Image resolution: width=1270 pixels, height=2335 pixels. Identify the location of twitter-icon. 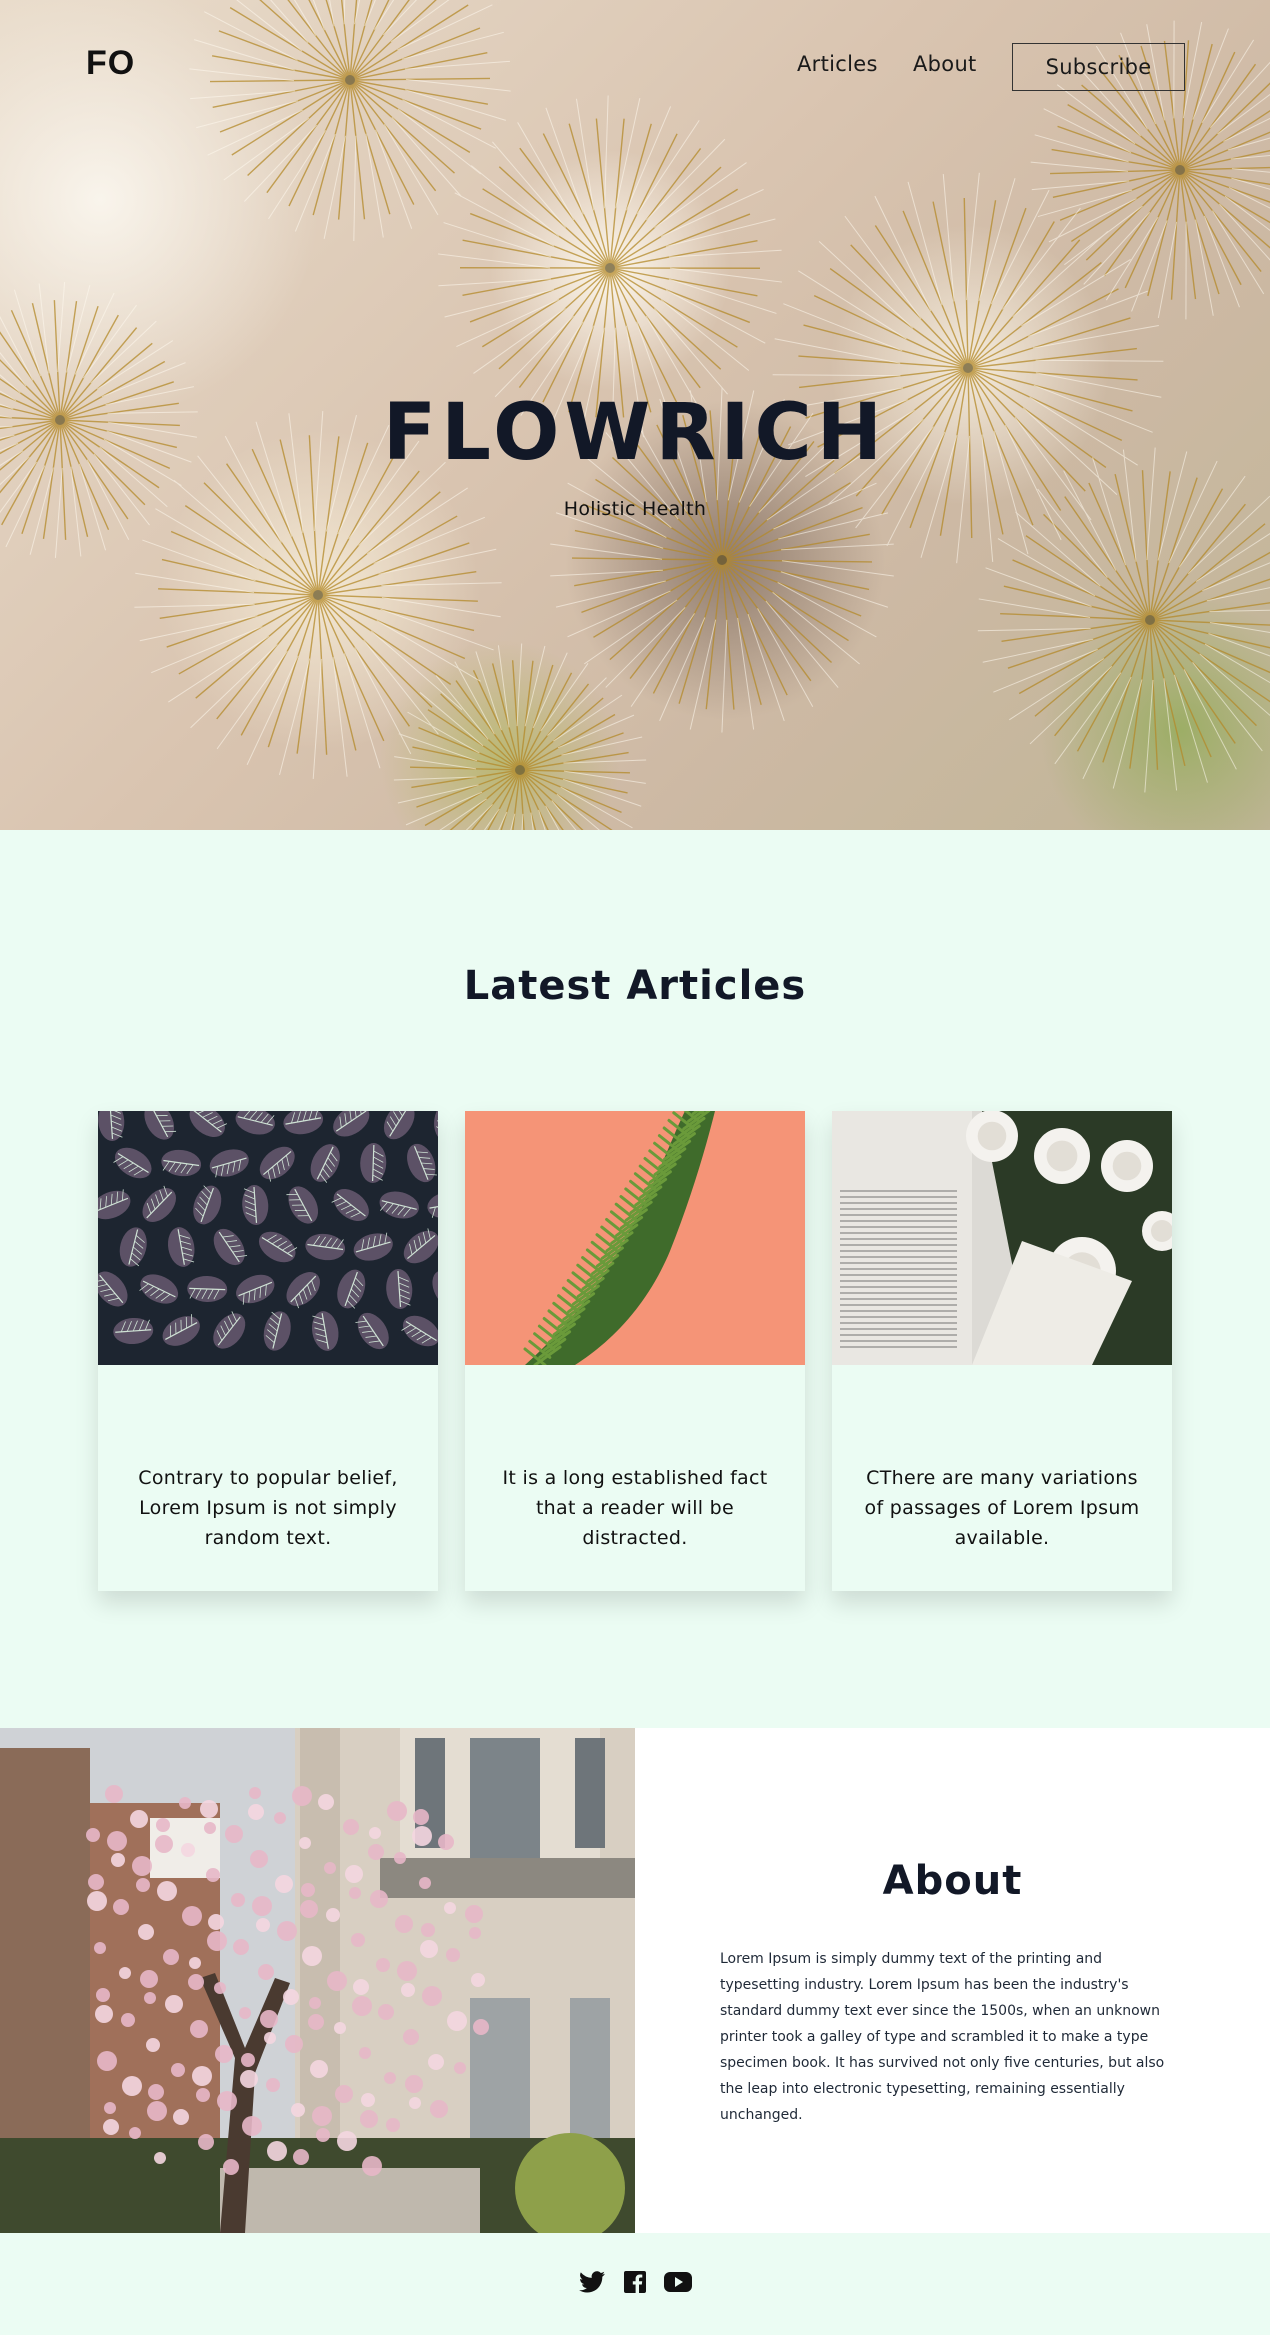
(592, 2284).